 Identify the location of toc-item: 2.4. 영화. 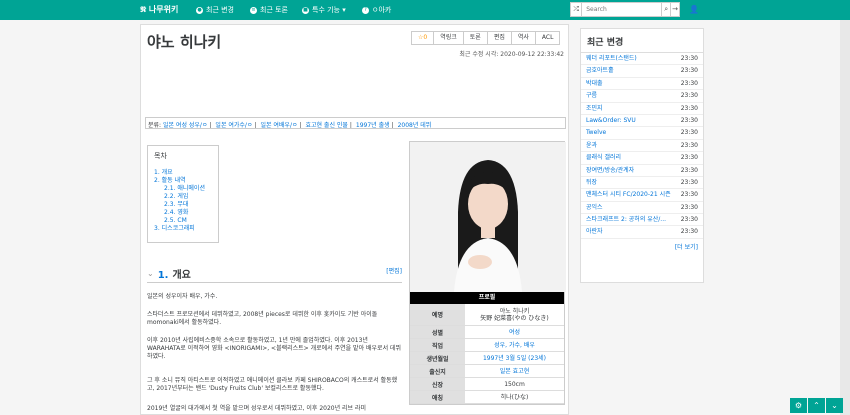
(183, 213).